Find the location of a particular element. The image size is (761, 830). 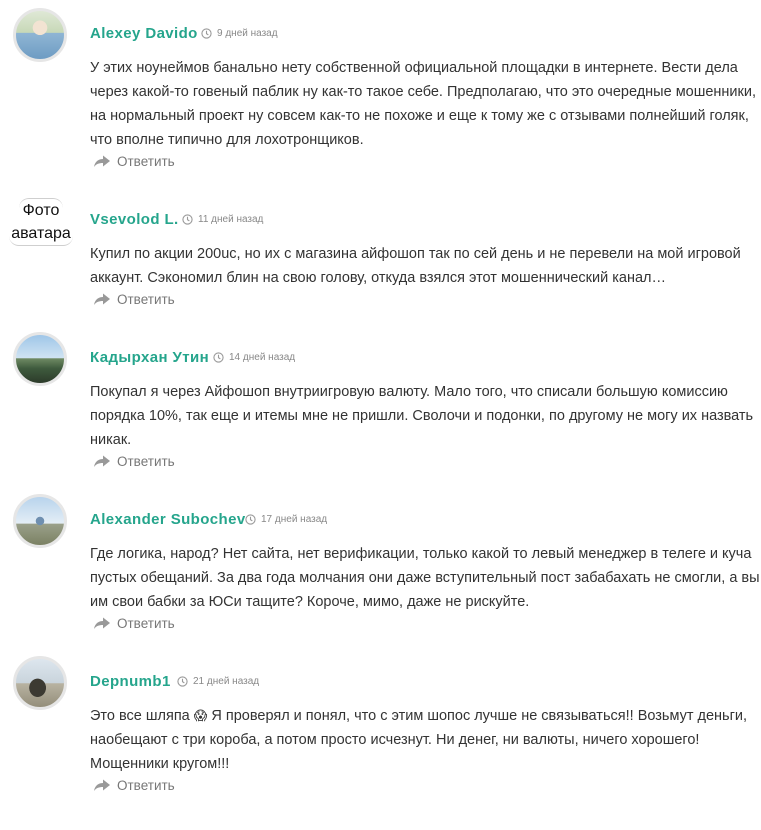

comment-date: 9 дней назад is located at coordinates (239, 33).